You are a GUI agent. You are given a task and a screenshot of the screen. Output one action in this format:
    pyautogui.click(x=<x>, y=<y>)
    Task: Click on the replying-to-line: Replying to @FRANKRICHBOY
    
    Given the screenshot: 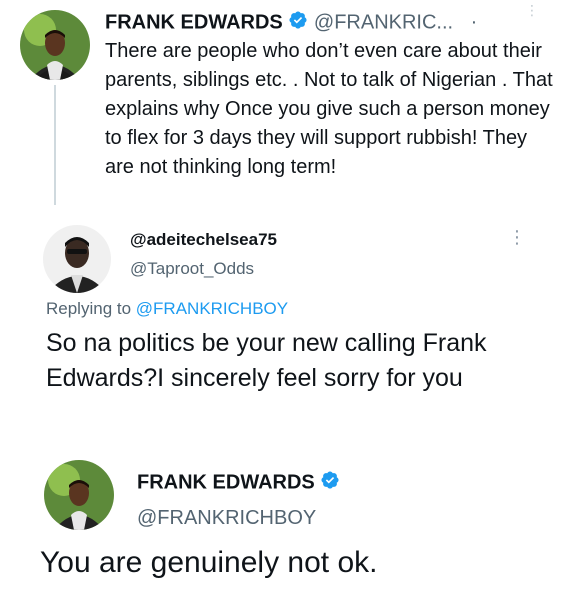 What is the action you would take?
    pyautogui.click(x=167, y=309)
    